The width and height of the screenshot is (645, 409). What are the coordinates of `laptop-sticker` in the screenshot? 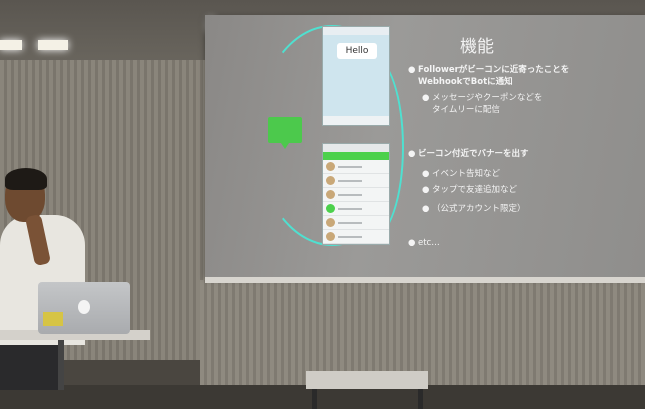 It's located at (53, 319).